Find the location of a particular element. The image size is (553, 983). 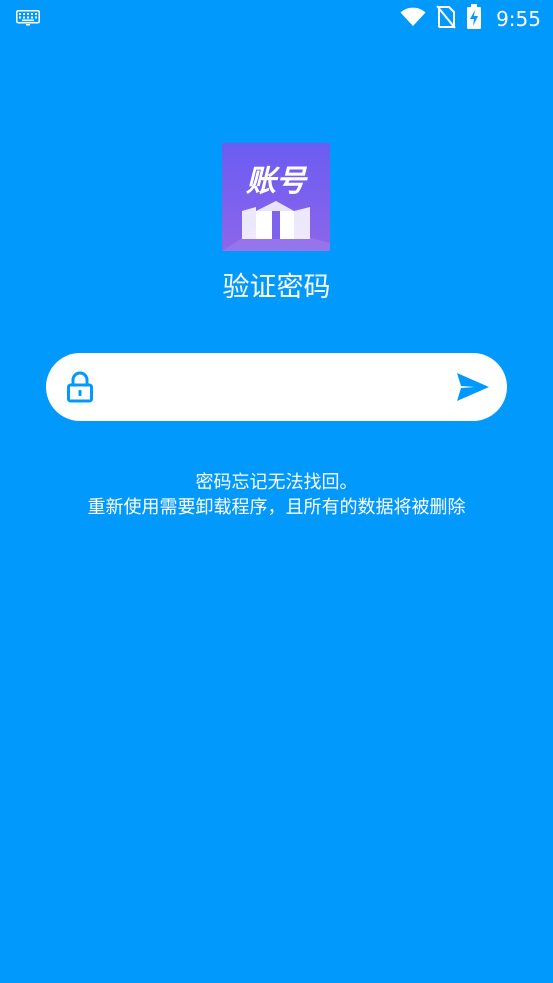

hint-line-1: 密码忘记无法找回。 is located at coordinates (276, 482).